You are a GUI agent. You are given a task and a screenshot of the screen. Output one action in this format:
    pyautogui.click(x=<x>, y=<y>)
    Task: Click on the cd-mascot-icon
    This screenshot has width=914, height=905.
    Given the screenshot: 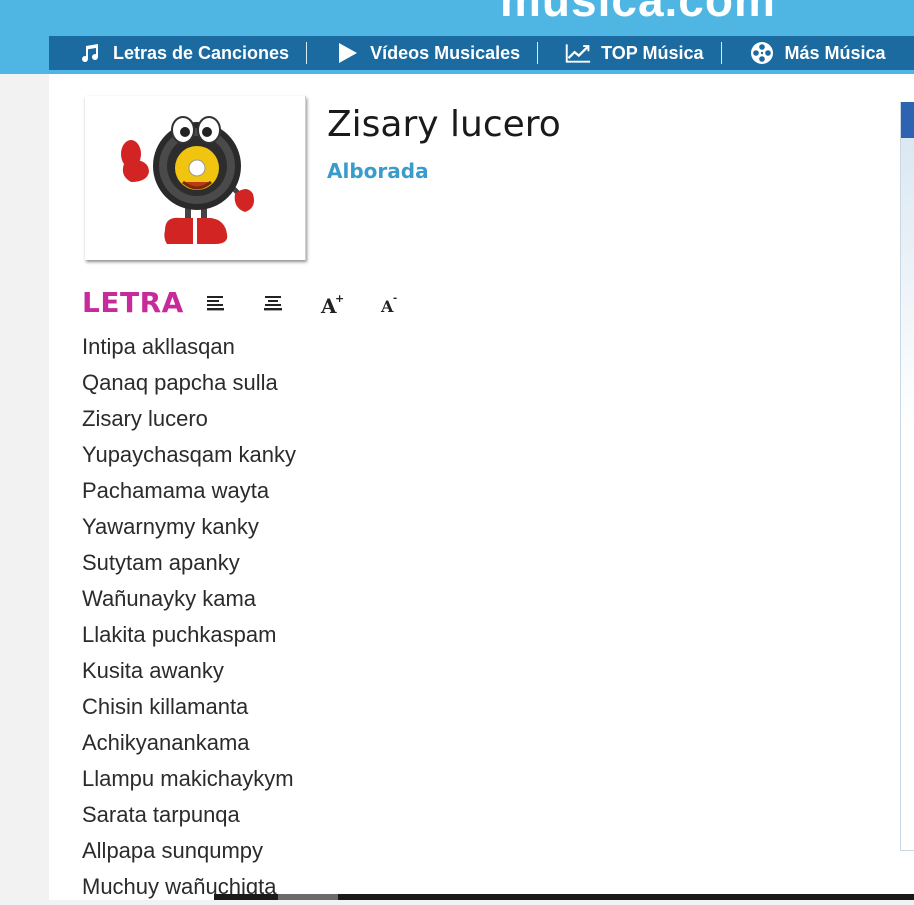 What is the action you would take?
    pyautogui.click(x=187, y=180)
    